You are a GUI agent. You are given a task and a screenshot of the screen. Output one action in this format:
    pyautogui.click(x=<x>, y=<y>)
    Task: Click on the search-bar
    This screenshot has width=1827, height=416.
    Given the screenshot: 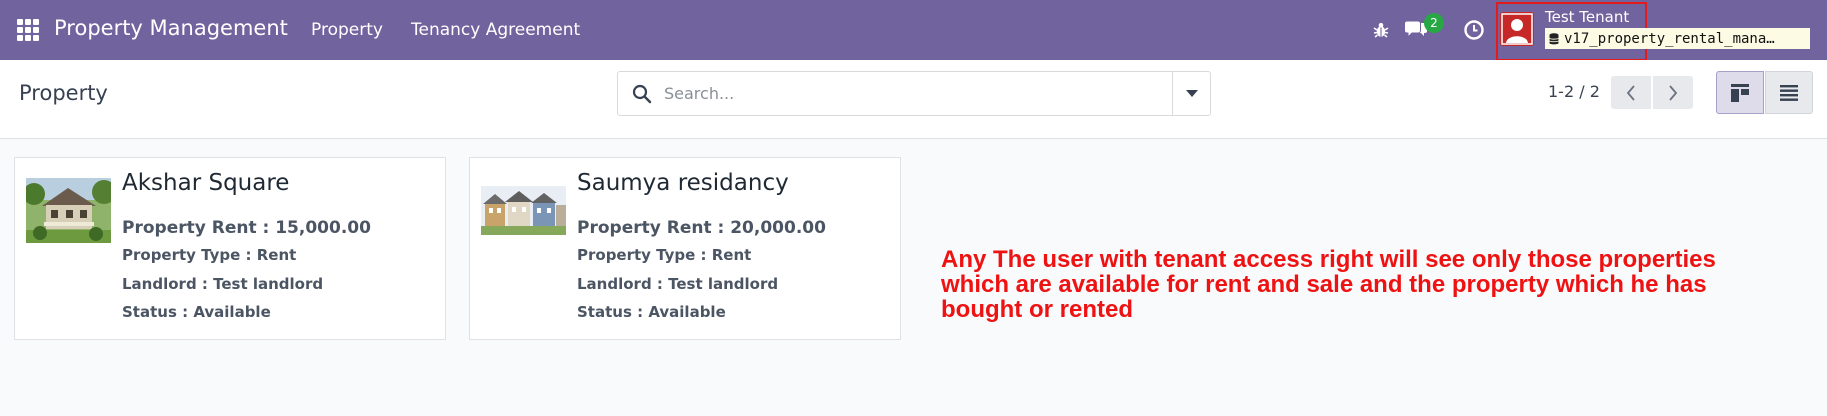 What is the action you would take?
    pyautogui.click(x=914, y=93)
    